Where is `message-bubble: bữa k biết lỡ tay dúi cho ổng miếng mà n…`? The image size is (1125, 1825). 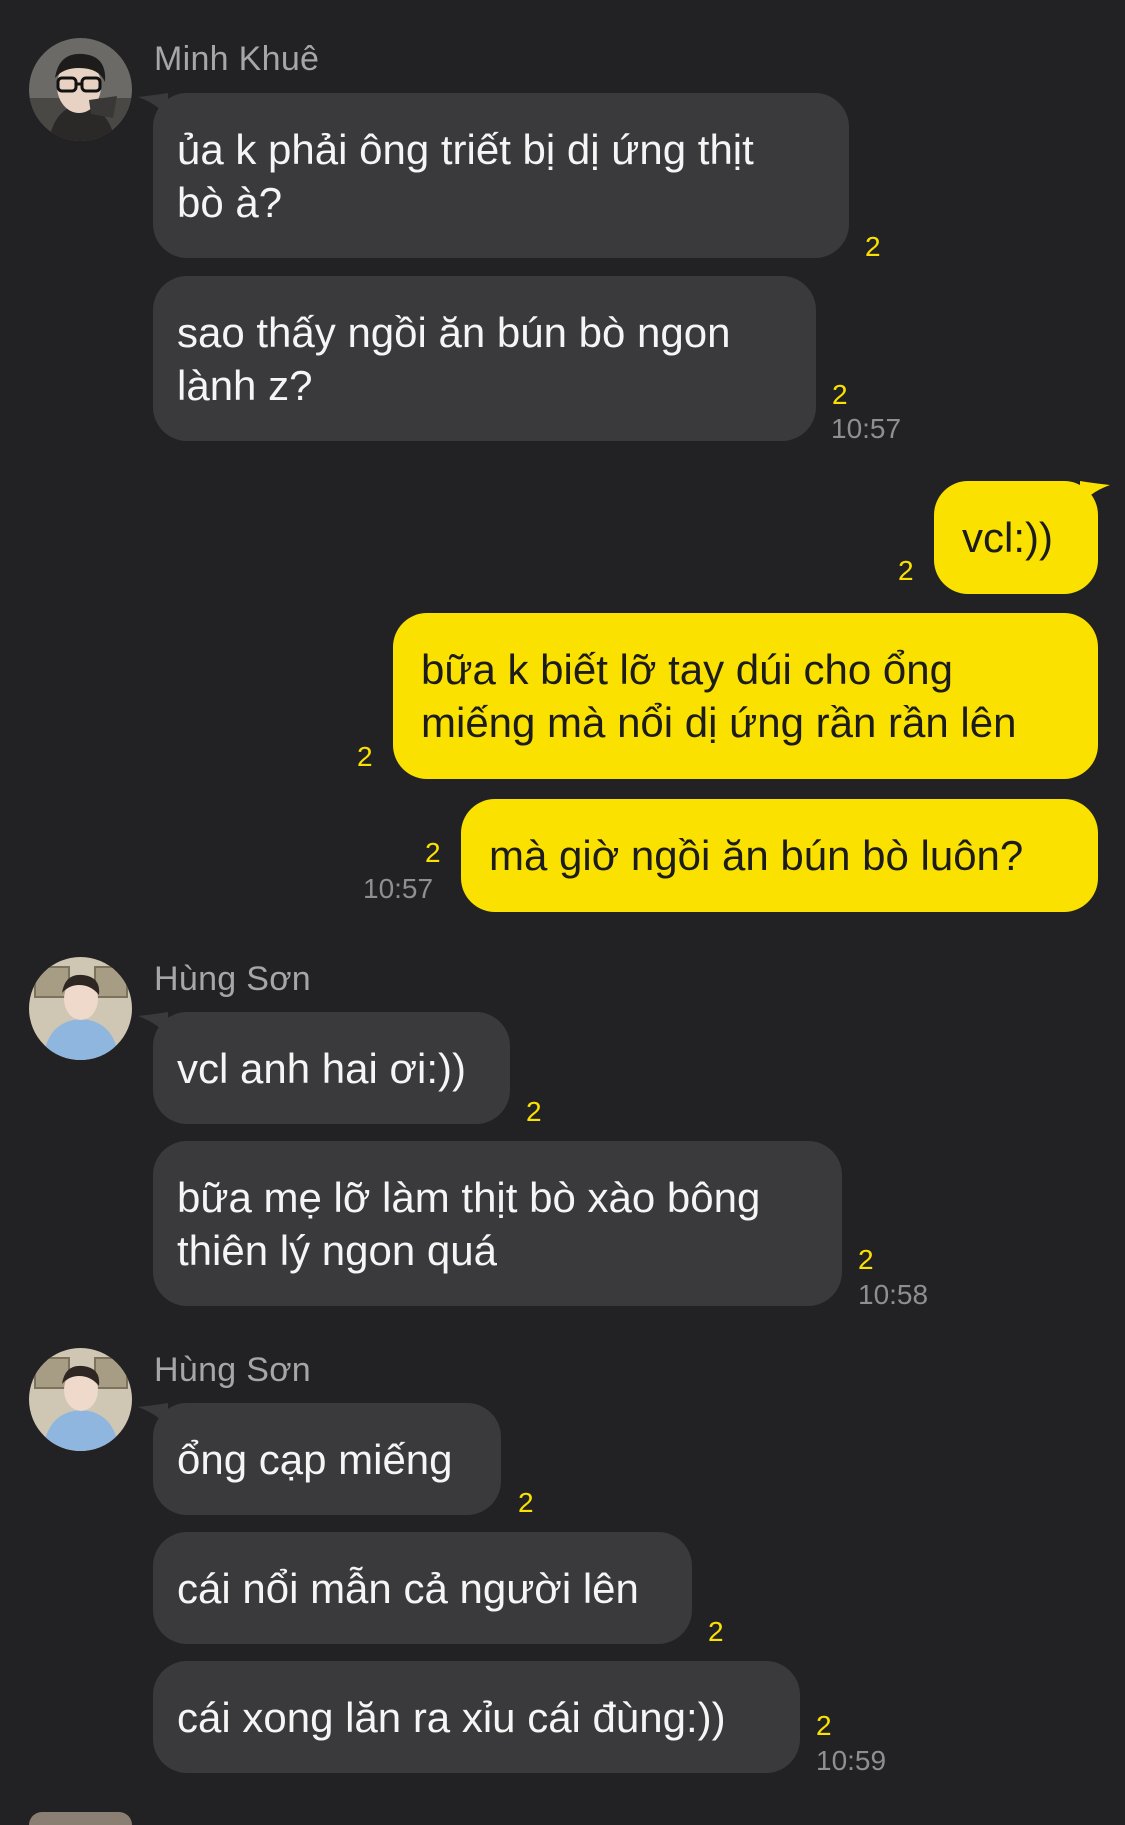
message-bubble: bữa k biết lỡ tay dúi cho ổng miếng mà n… is located at coordinates (745, 696).